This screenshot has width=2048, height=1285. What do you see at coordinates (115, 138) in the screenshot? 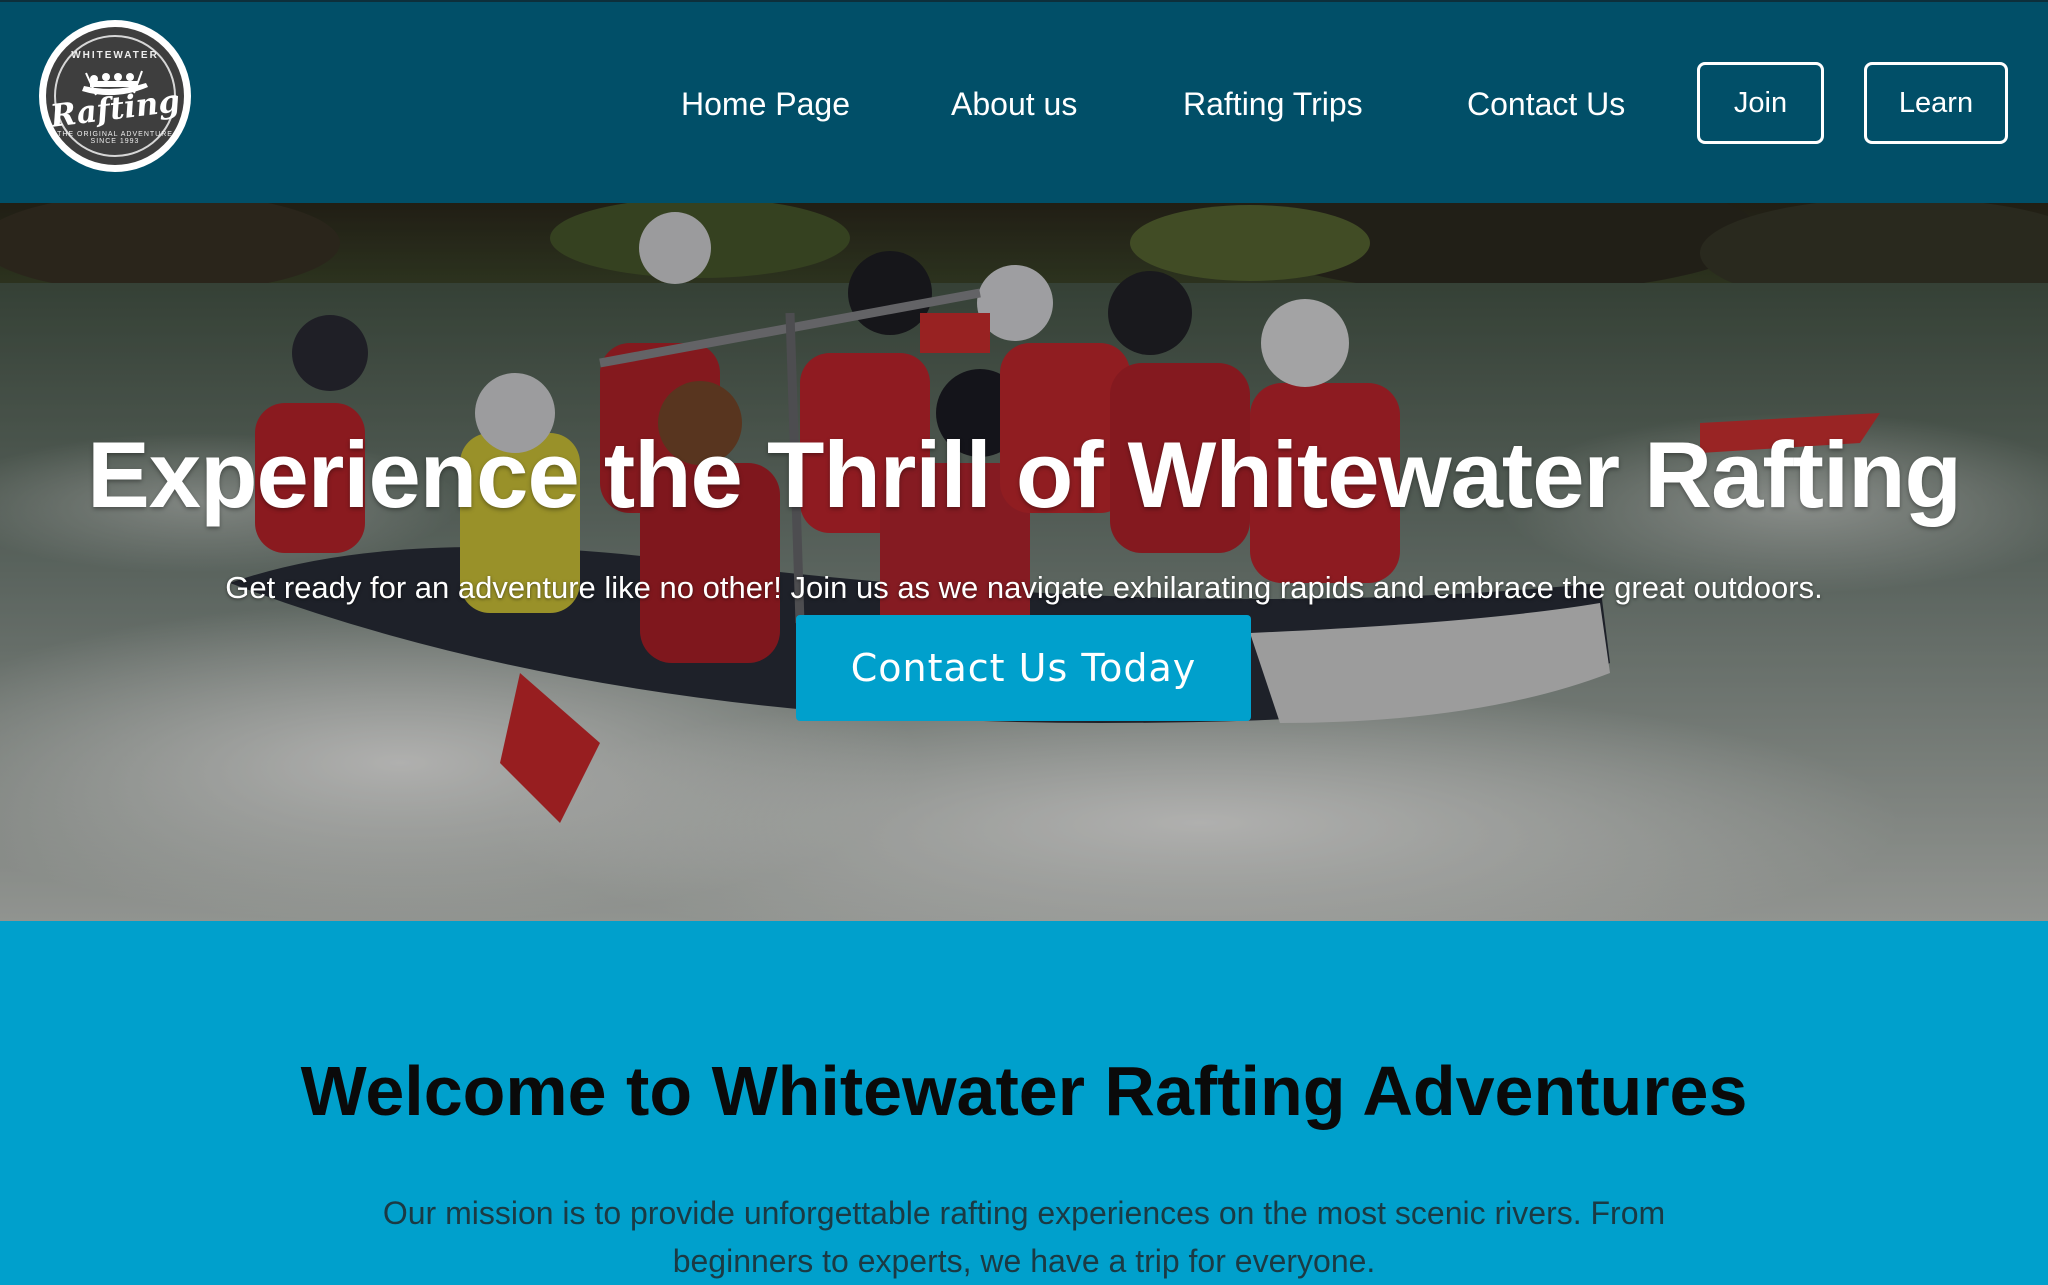
I see `logo-arc-bottom: THE ORIGINAL ADVENTURE SINCE 1993` at bounding box center [115, 138].